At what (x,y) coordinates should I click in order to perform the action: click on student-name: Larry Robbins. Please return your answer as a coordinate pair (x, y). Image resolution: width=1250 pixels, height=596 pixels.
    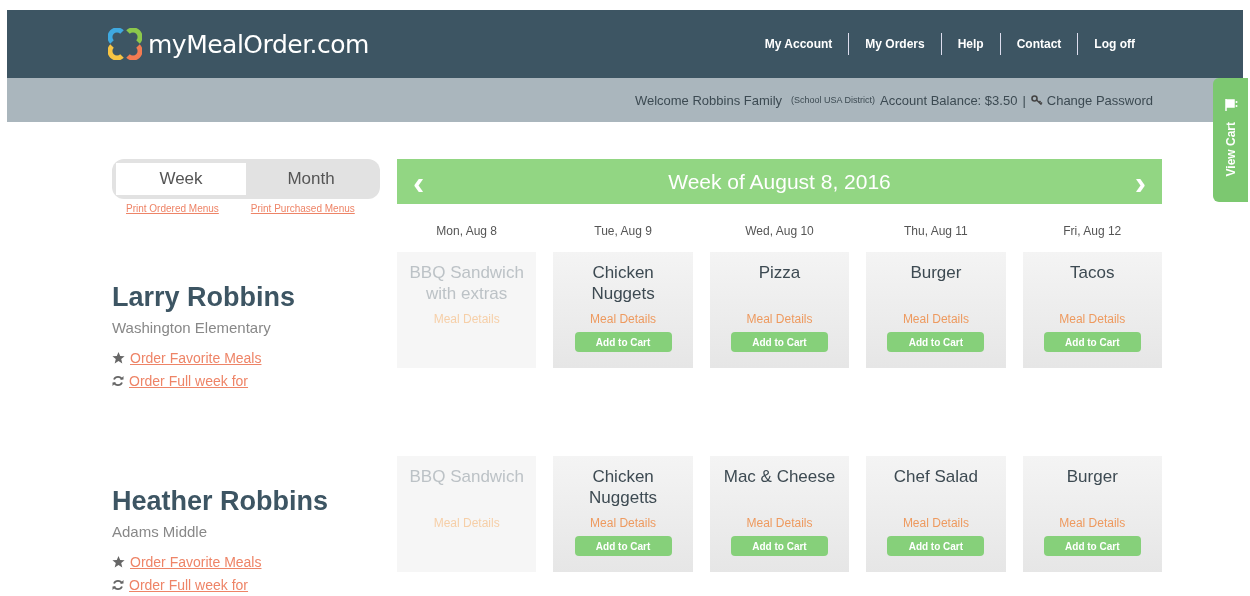
    Looking at the image, I should click on (204, 297).